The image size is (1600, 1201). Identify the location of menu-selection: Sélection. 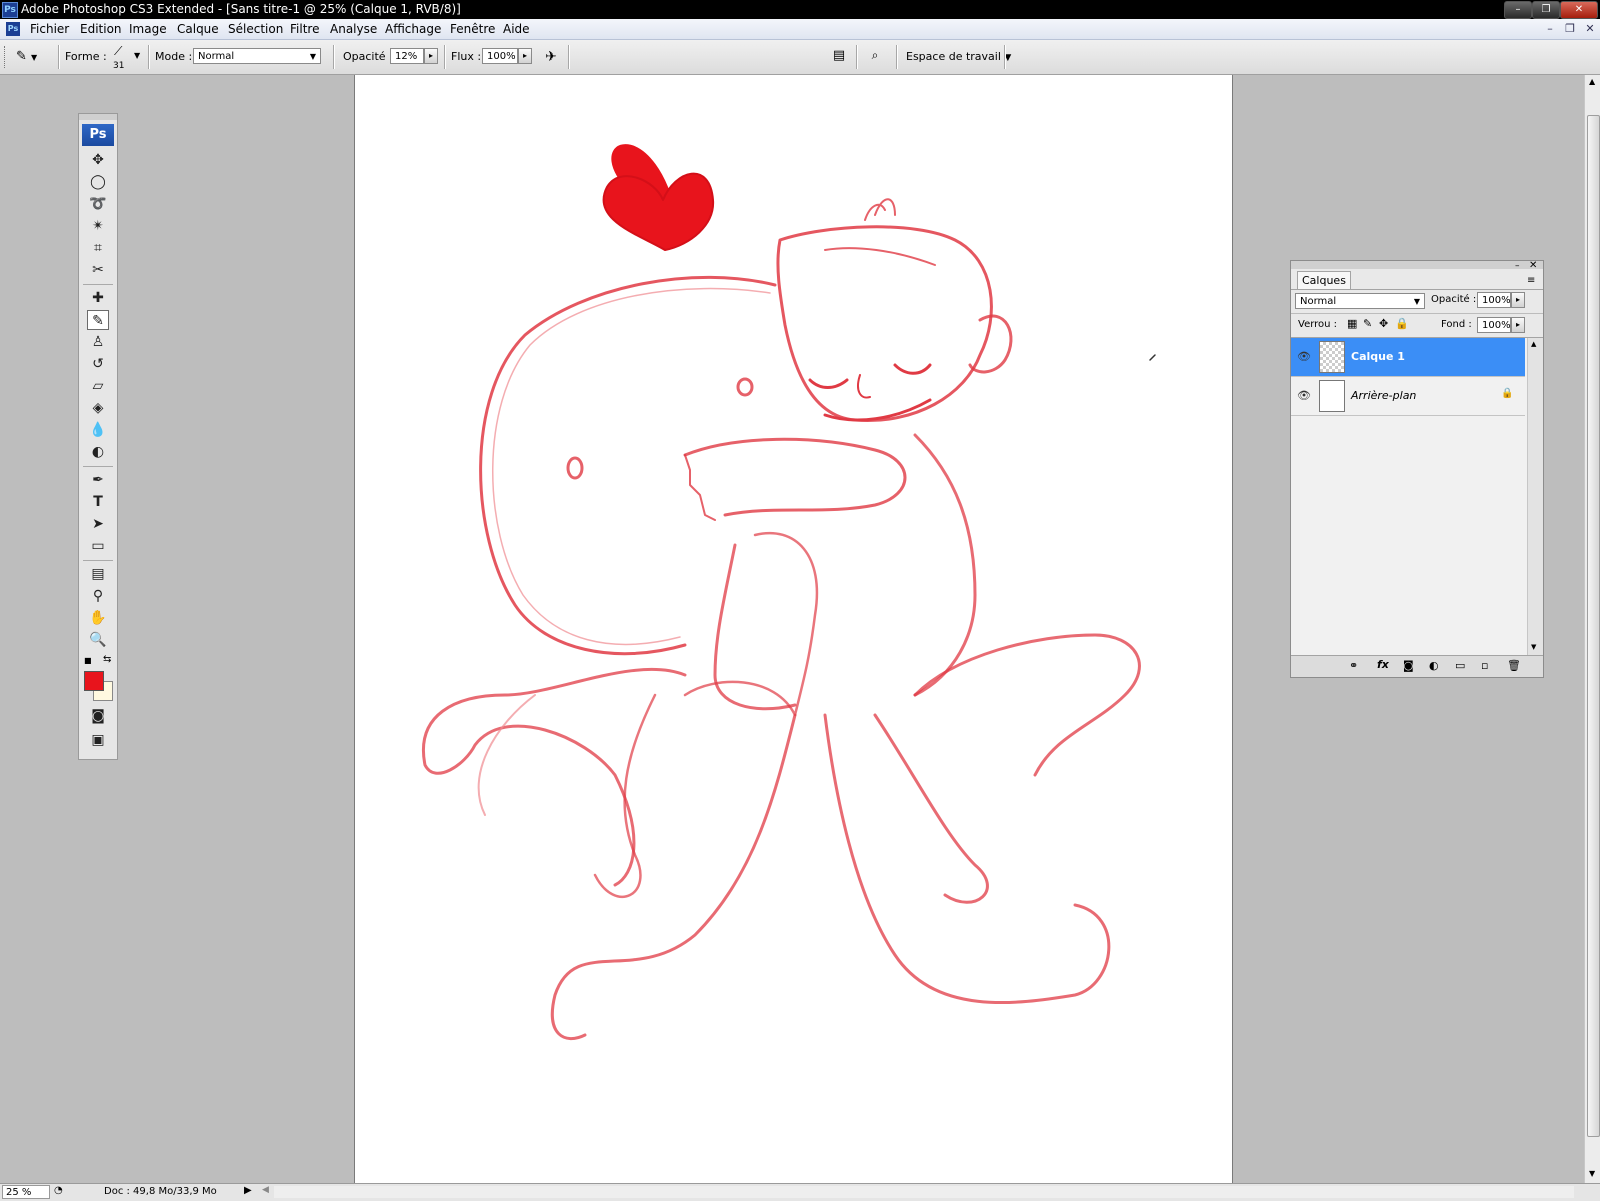
(255, 29).